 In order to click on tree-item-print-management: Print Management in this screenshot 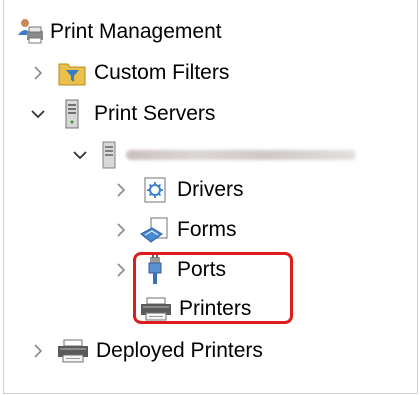, I will do `click(118, 32)`.